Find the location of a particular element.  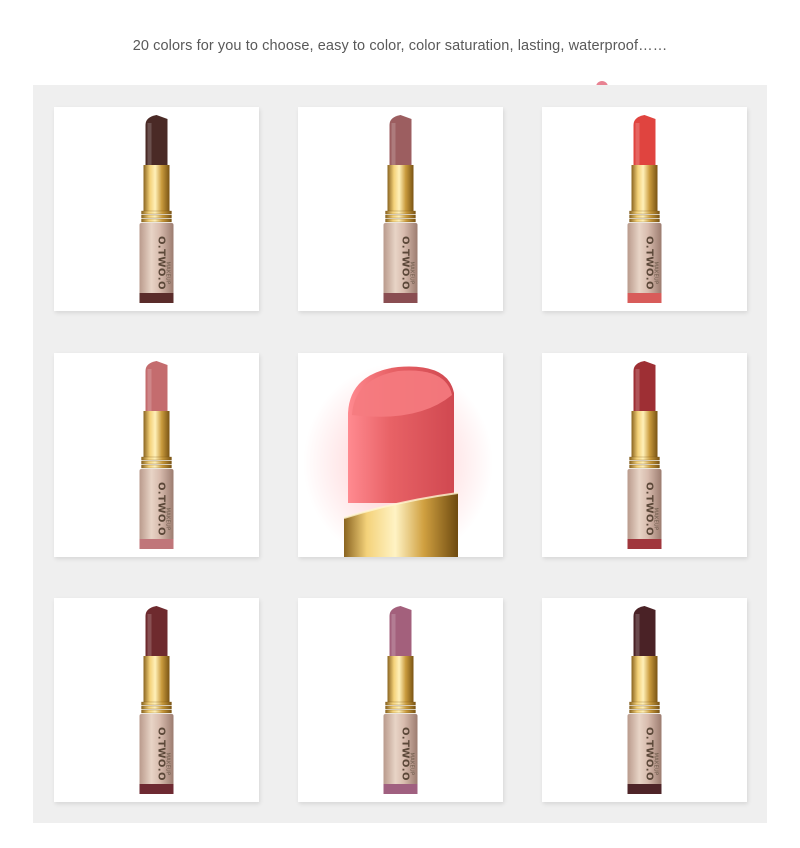

lipstick-closeup-tile is located at coordinates (400, 455).